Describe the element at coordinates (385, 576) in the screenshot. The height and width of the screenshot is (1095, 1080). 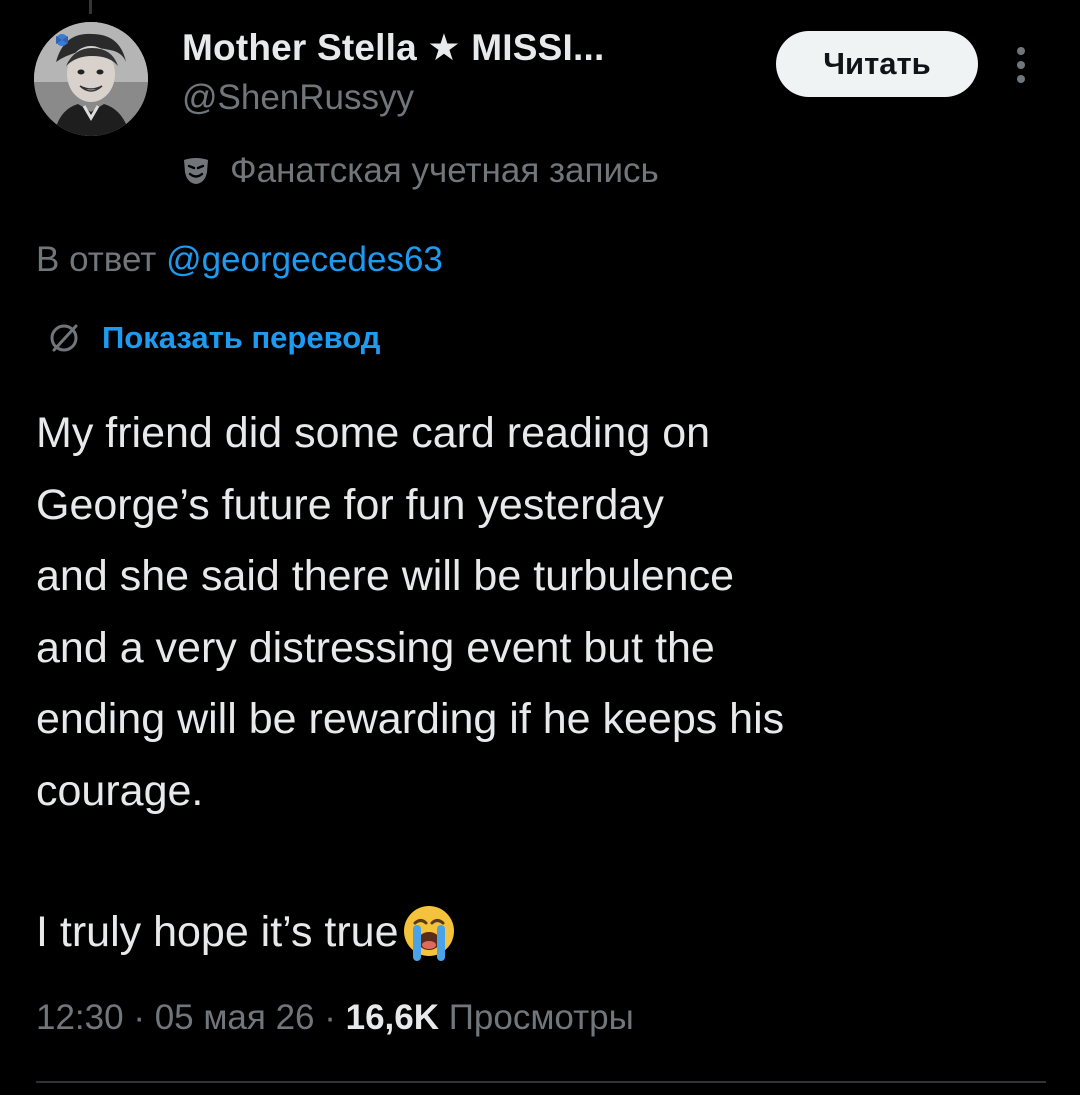
I see `tweet-text-line: and she said there will be turbulence` at that location.